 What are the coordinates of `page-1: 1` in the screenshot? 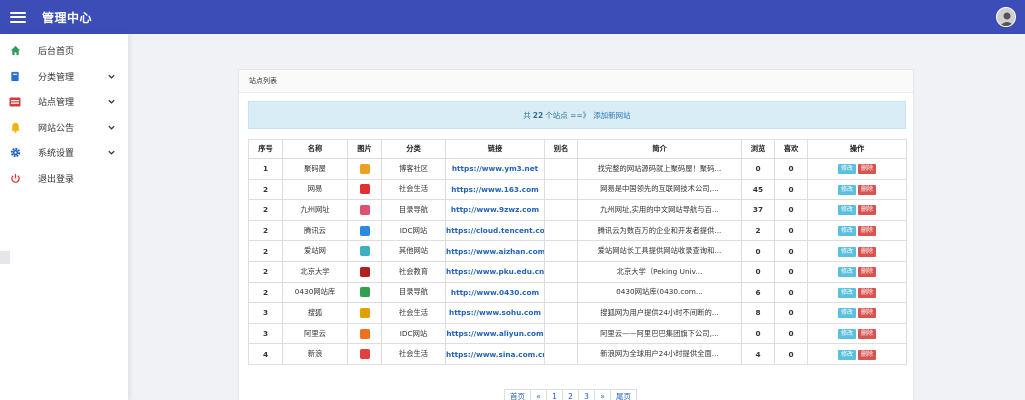 It's located at (554, 394).